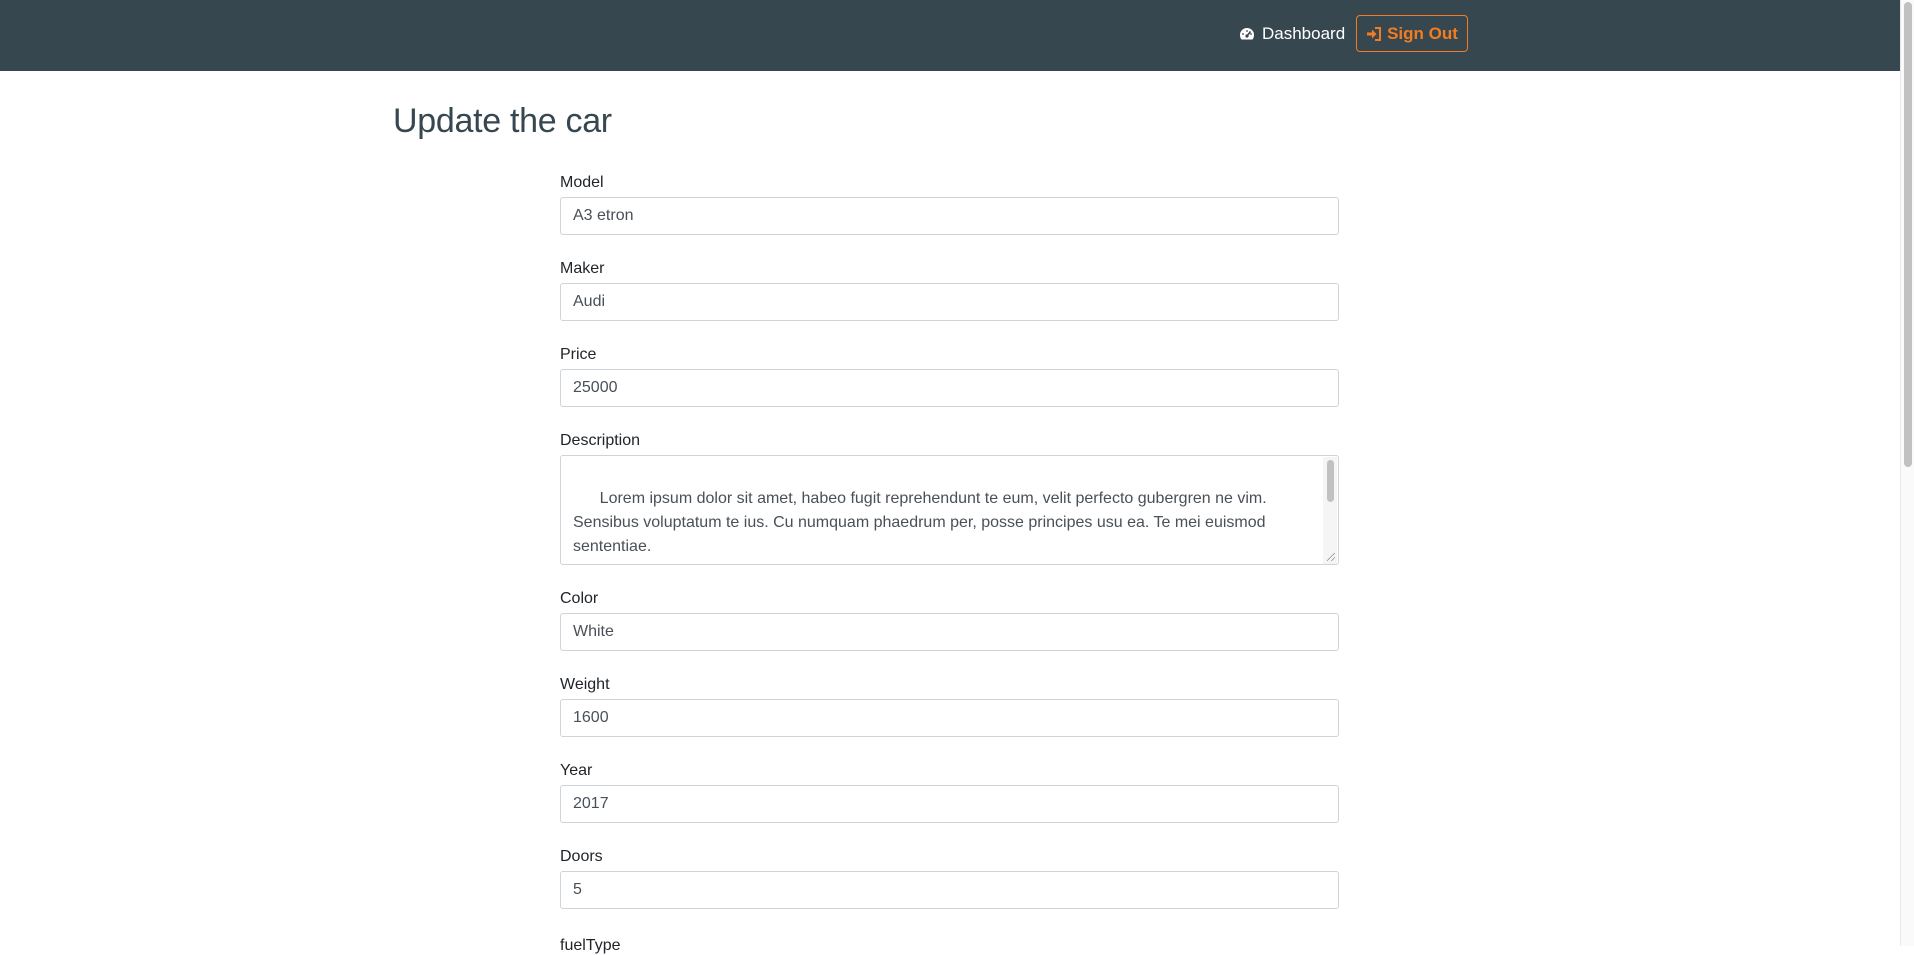 The height and width of the screenshot is (955, 1914). Describe the element at coordinates (502, 121) in the screenshot. I see `page-title: Update the car` at that location.